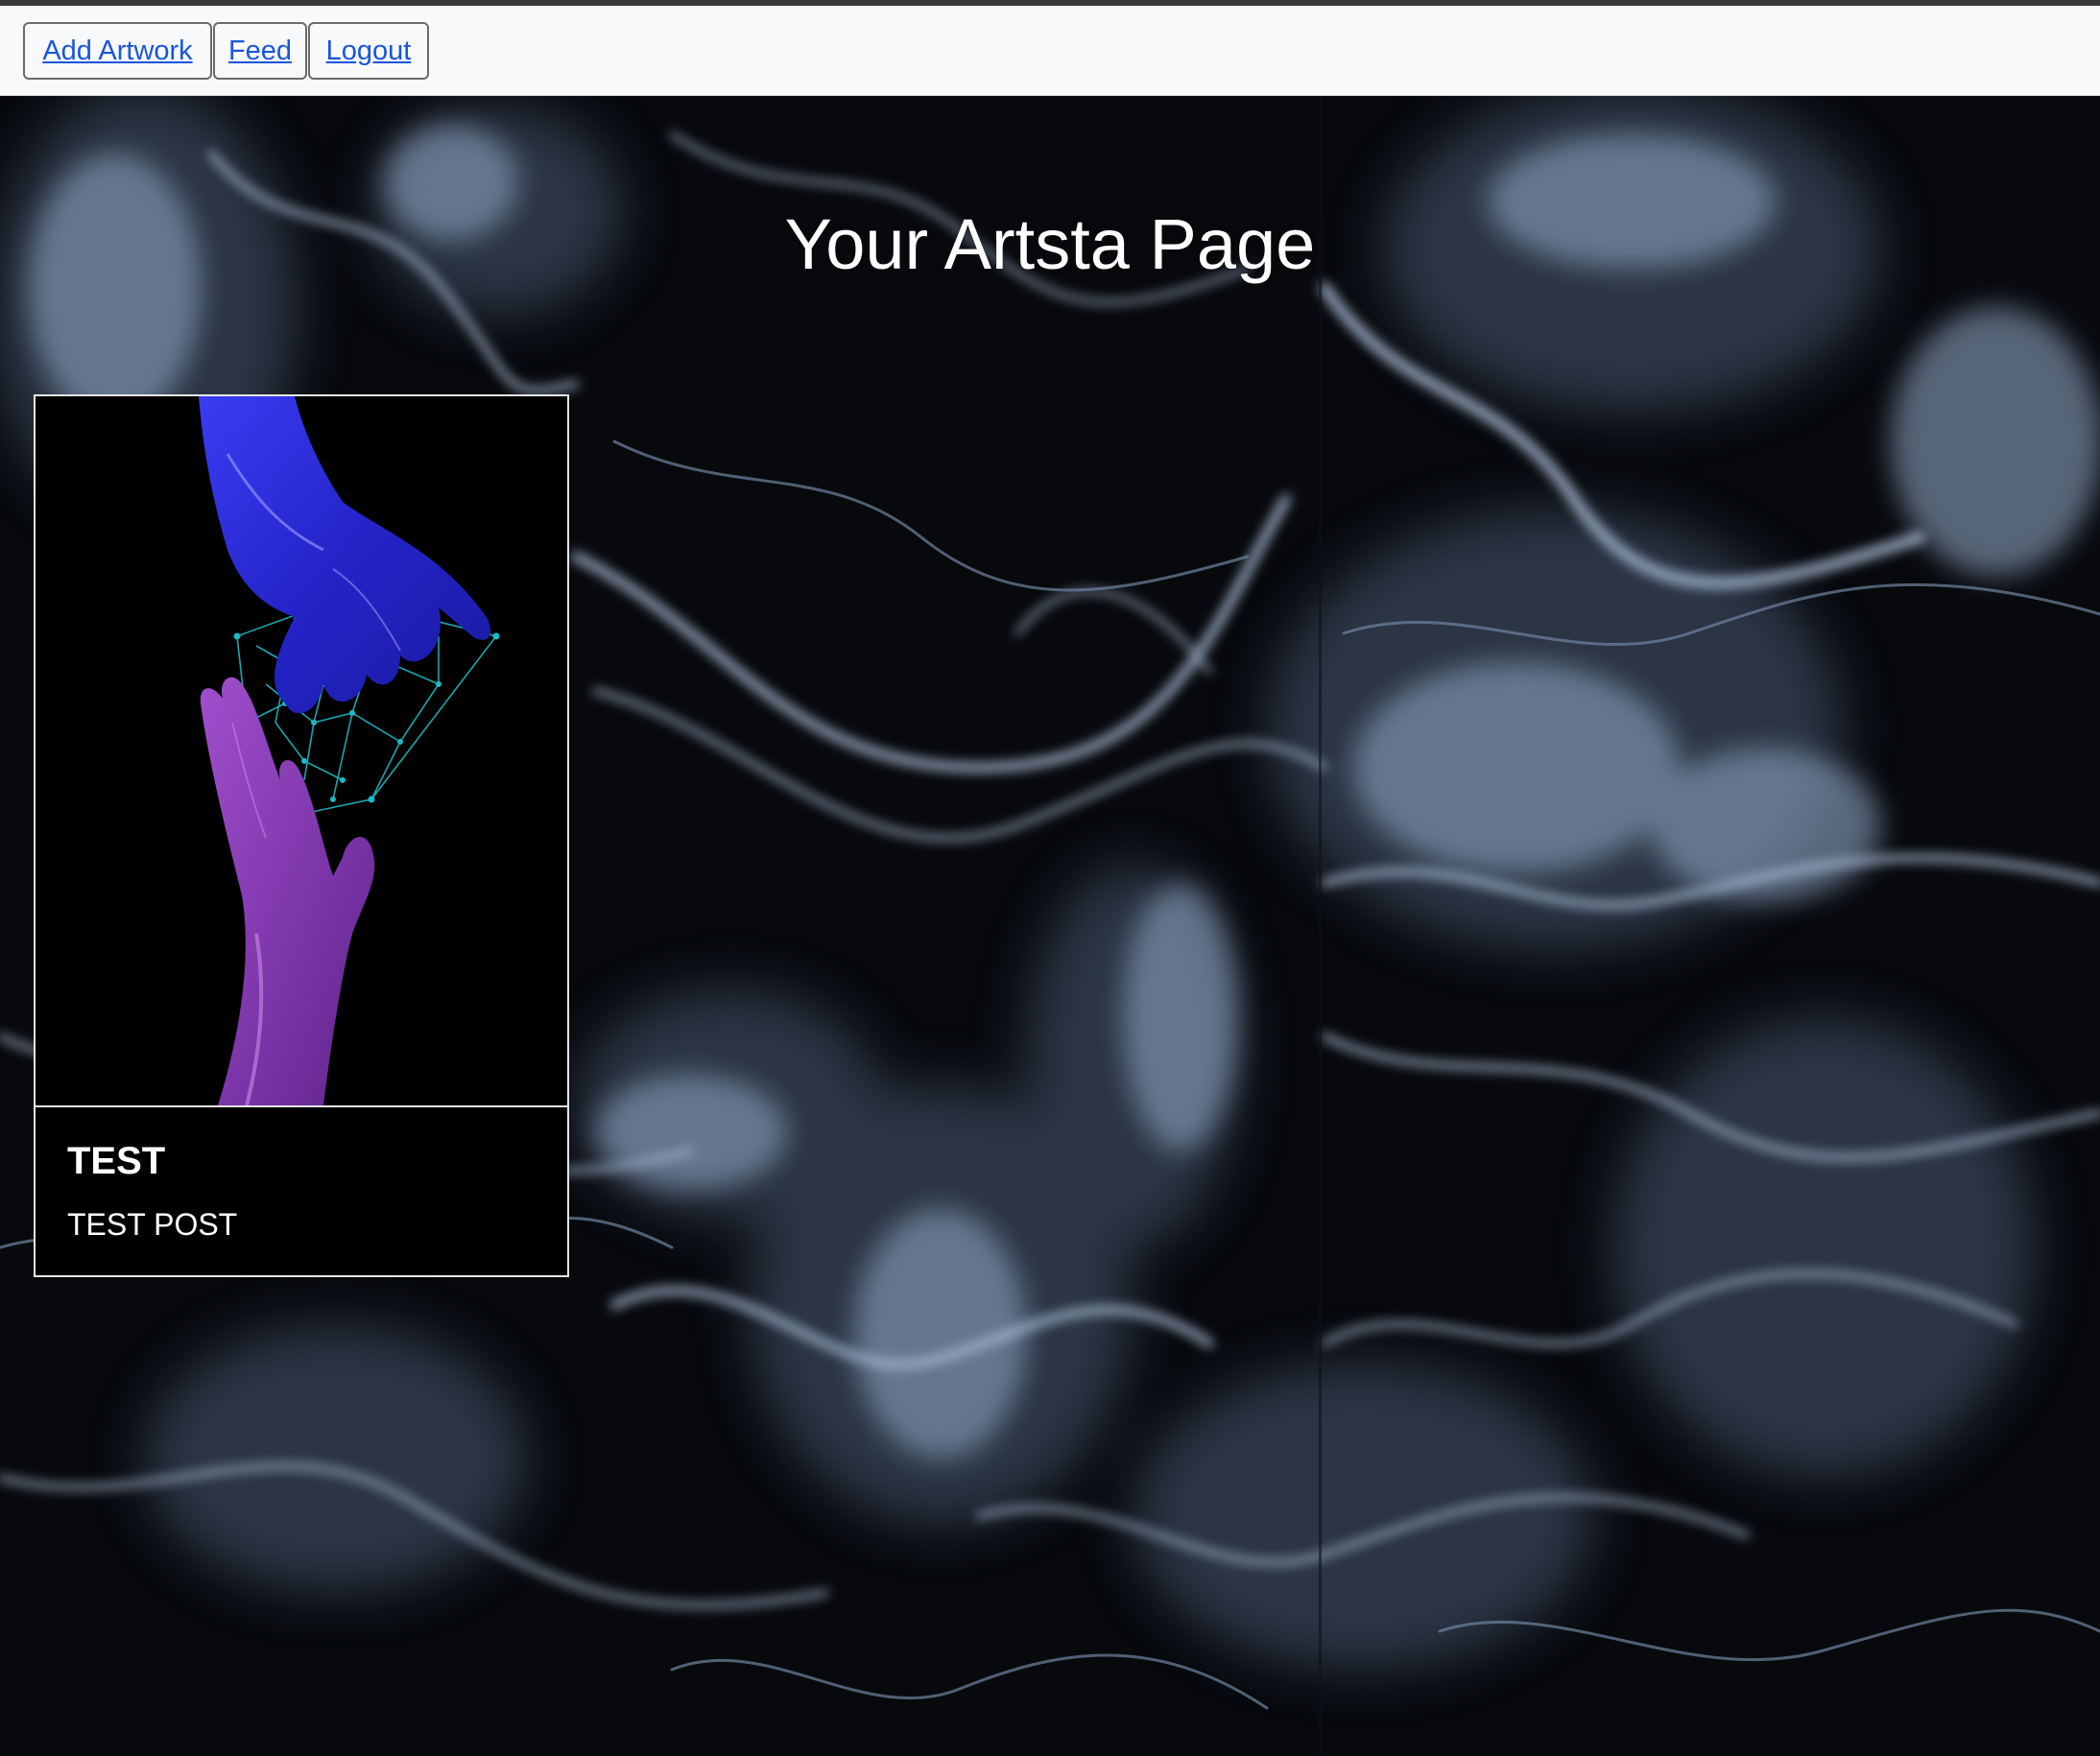 This screenshot has width=2100, height=1756. What do you see at coordinates (152, 1224) in the screenshot?
I see `artwork-description: TEST POST` at bounding box center [152, 1224].